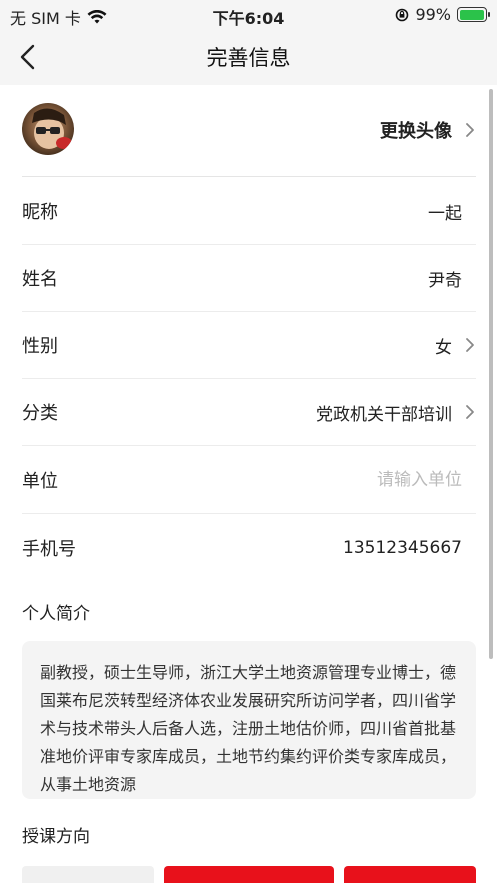  I want to click on gender-row: 性别 女, so click(249, 345).